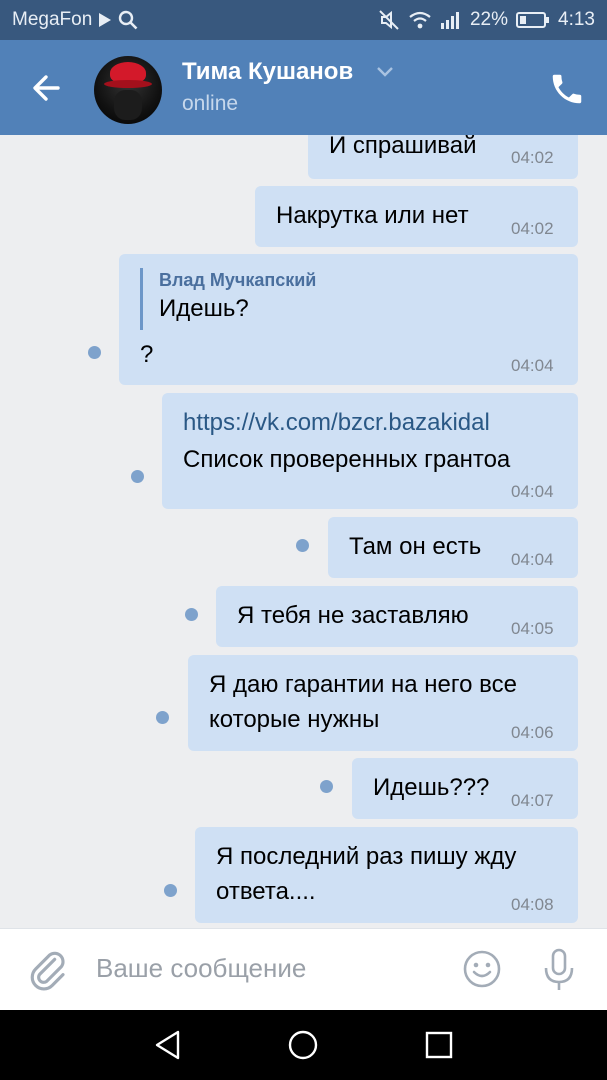 This screenshot has height=1080, width=607. I want to click on message-text-line1: Я даю гарантии на него все, so click(363, 684).